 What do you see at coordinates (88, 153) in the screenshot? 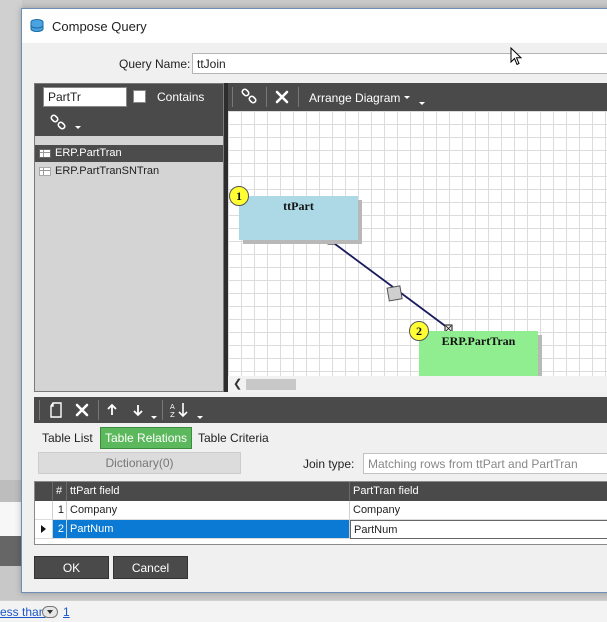
I see `table-item-label: ERP.PartTran` at bounding box center [88, 153].